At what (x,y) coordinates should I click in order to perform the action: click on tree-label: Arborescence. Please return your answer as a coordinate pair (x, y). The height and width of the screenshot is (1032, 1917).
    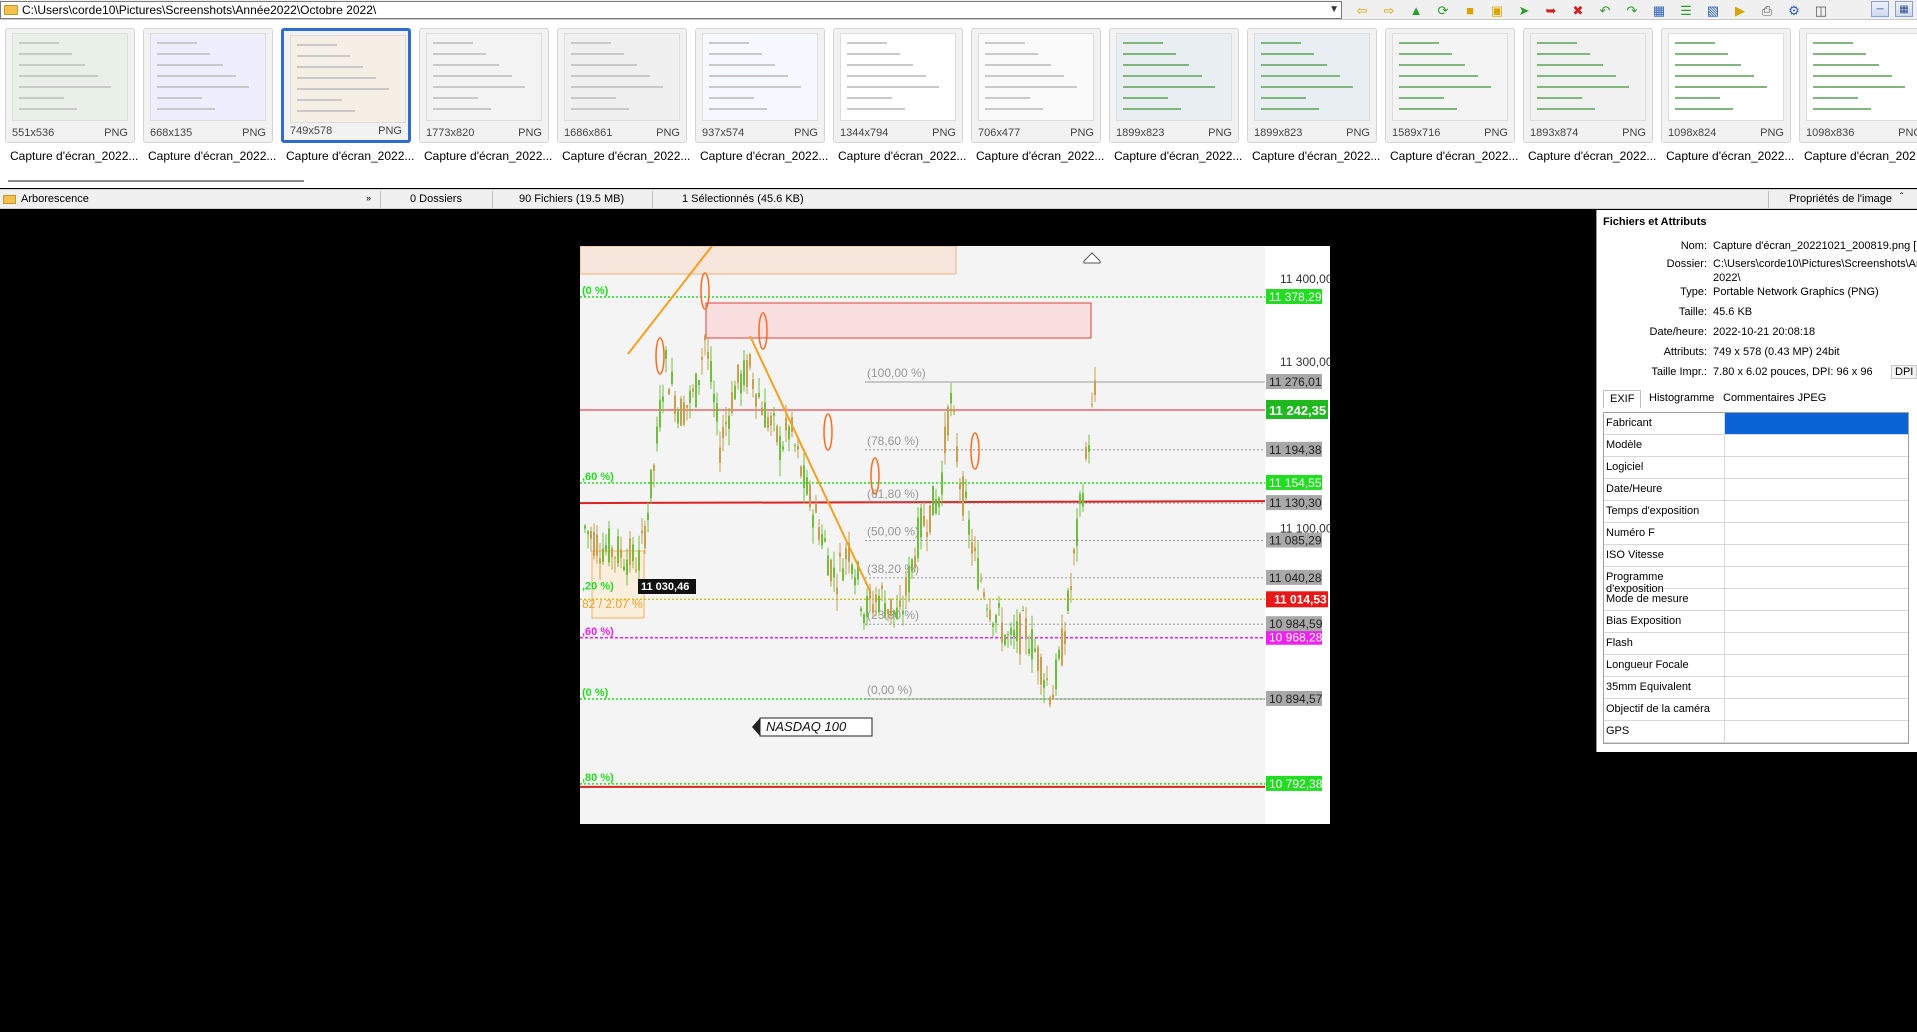
    Looking at the image, I should click on (55, 199).